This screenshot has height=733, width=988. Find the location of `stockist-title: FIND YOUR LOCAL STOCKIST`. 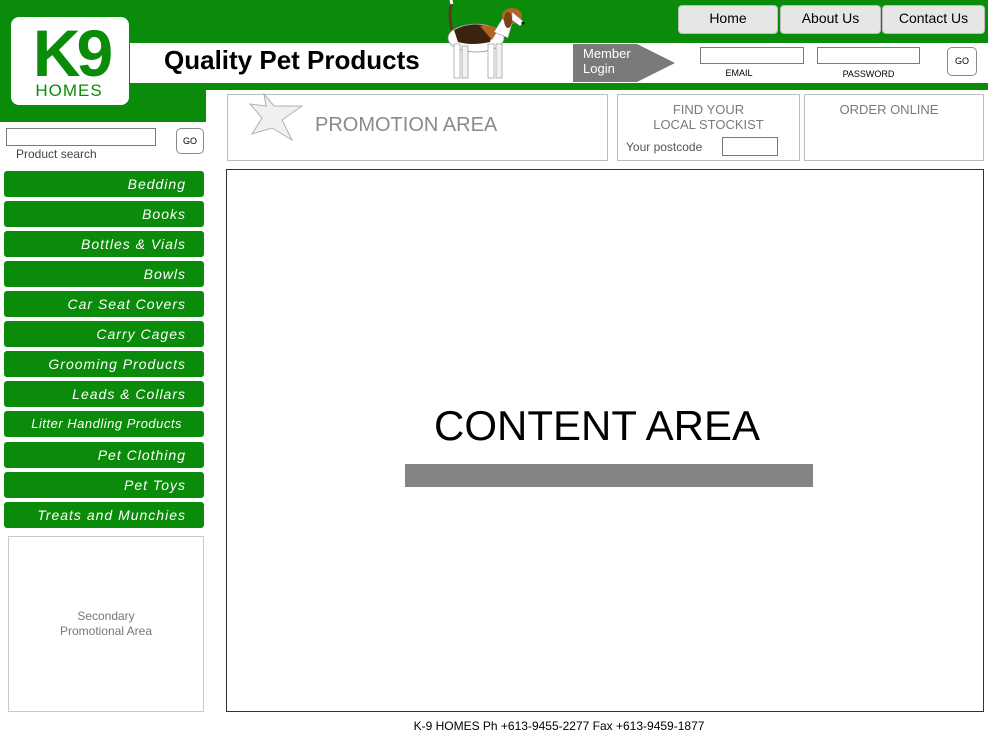

stockist-title: FIND YOUR LOCAL STOCKIST is located at coordinates (708, 117).